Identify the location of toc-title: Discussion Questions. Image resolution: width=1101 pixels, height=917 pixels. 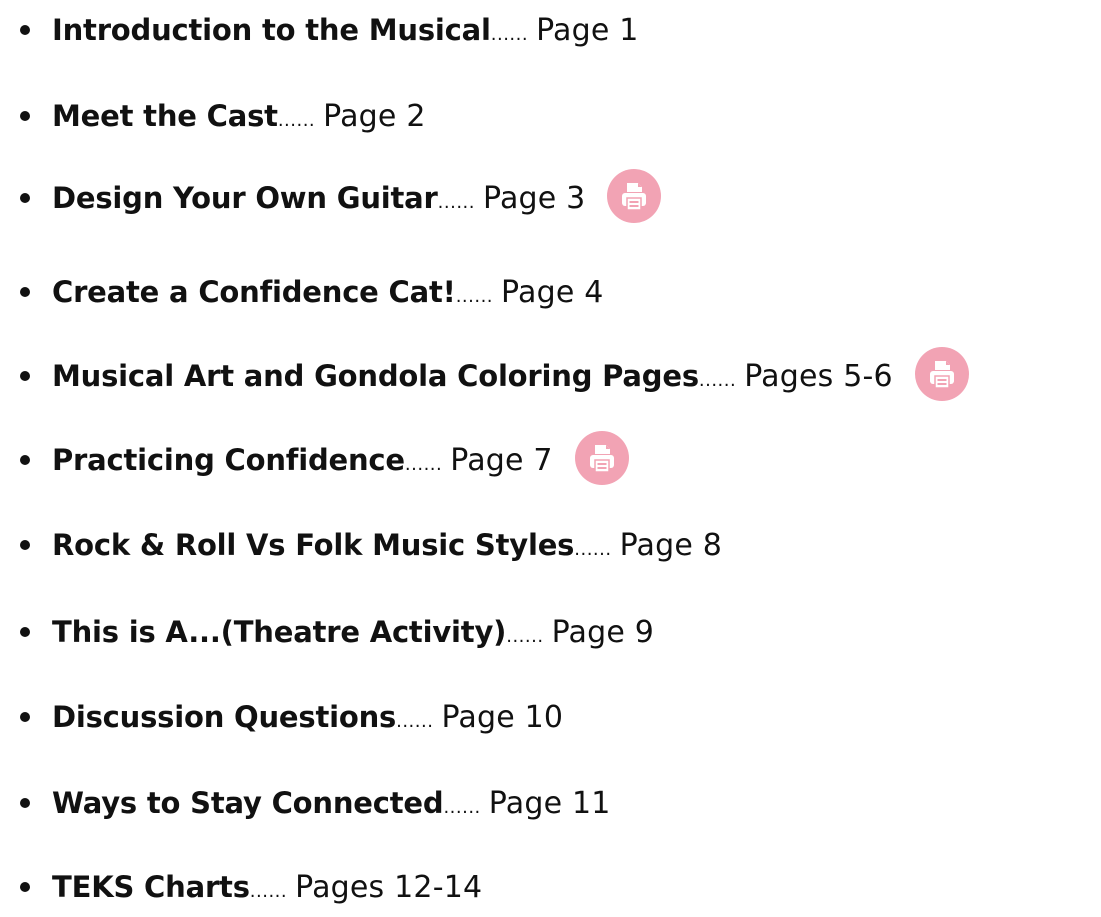
(224, 717).